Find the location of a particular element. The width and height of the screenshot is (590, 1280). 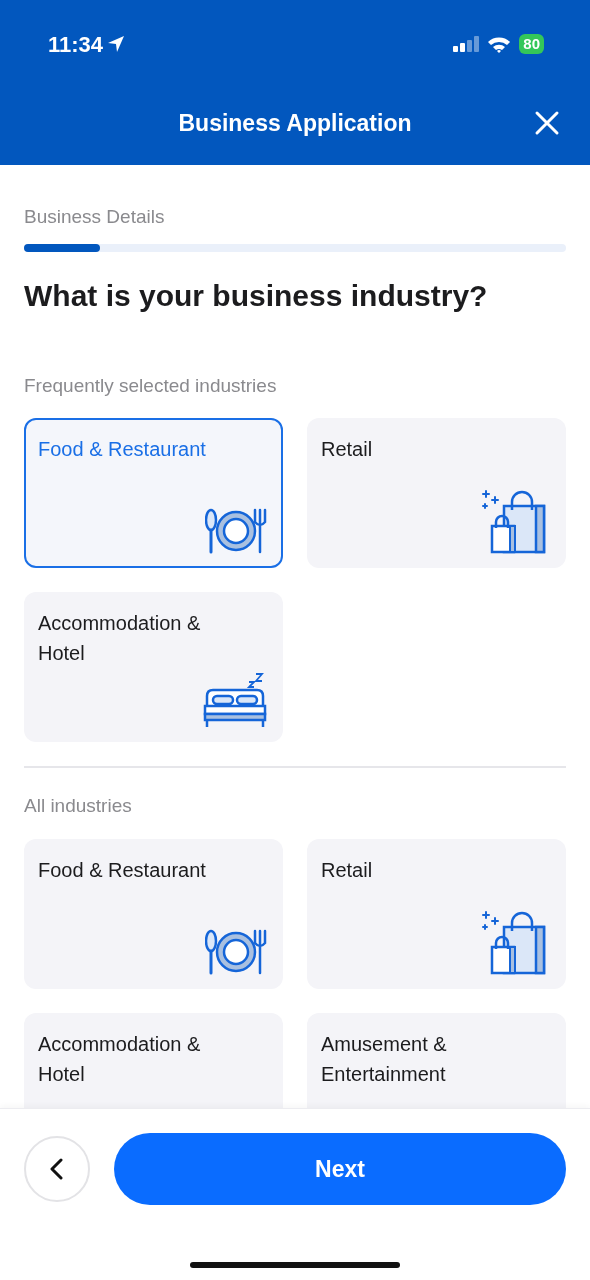

chevron-left-icon is located at coordinates (57, 1169).